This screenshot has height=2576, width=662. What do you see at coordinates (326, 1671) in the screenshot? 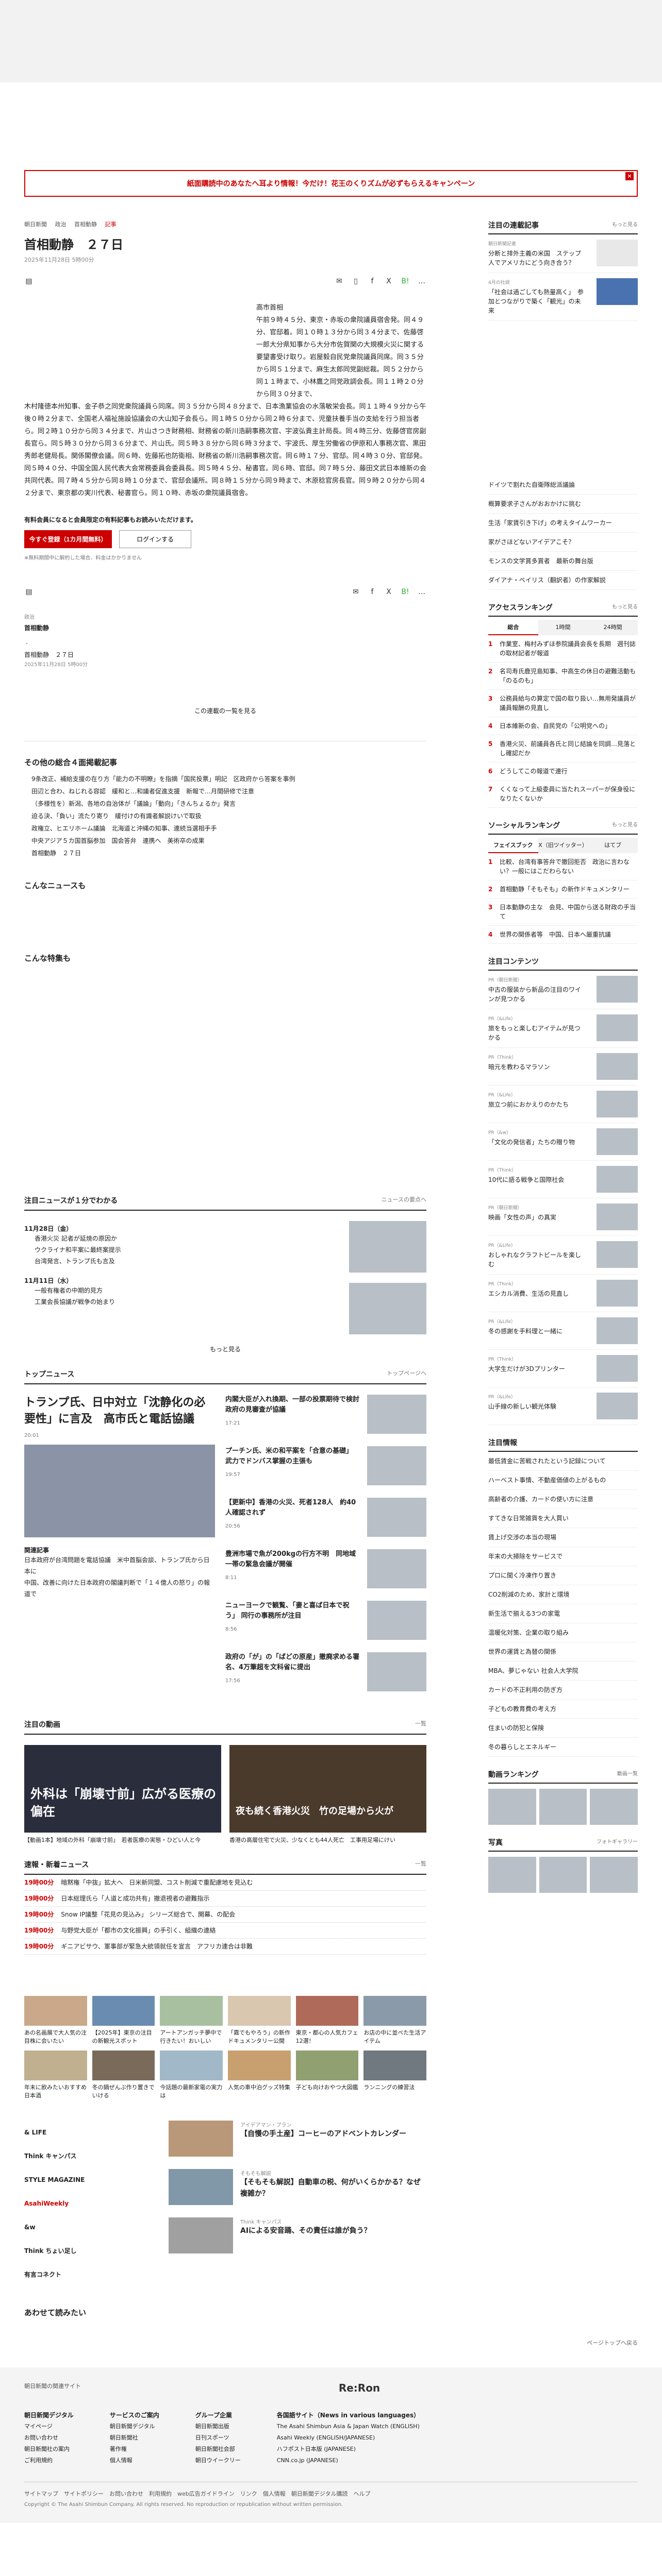
I see `topnews-item: 政府の「が」の「ばどの原産」撤廃求める署名、4万筆超を文科省に提出 17:56` at bounding box center [326, 1671].